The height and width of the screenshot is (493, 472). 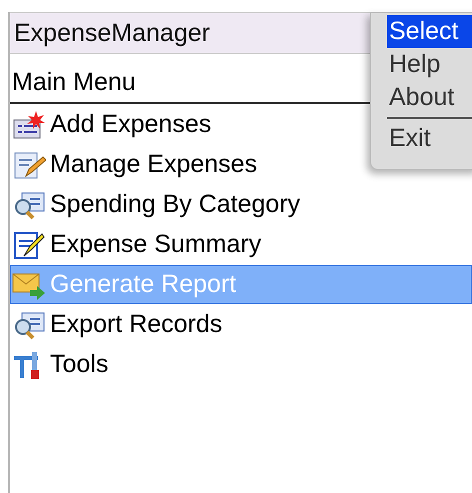 I want to click on popup-menu-item: Select, so click(x=429, y=31).